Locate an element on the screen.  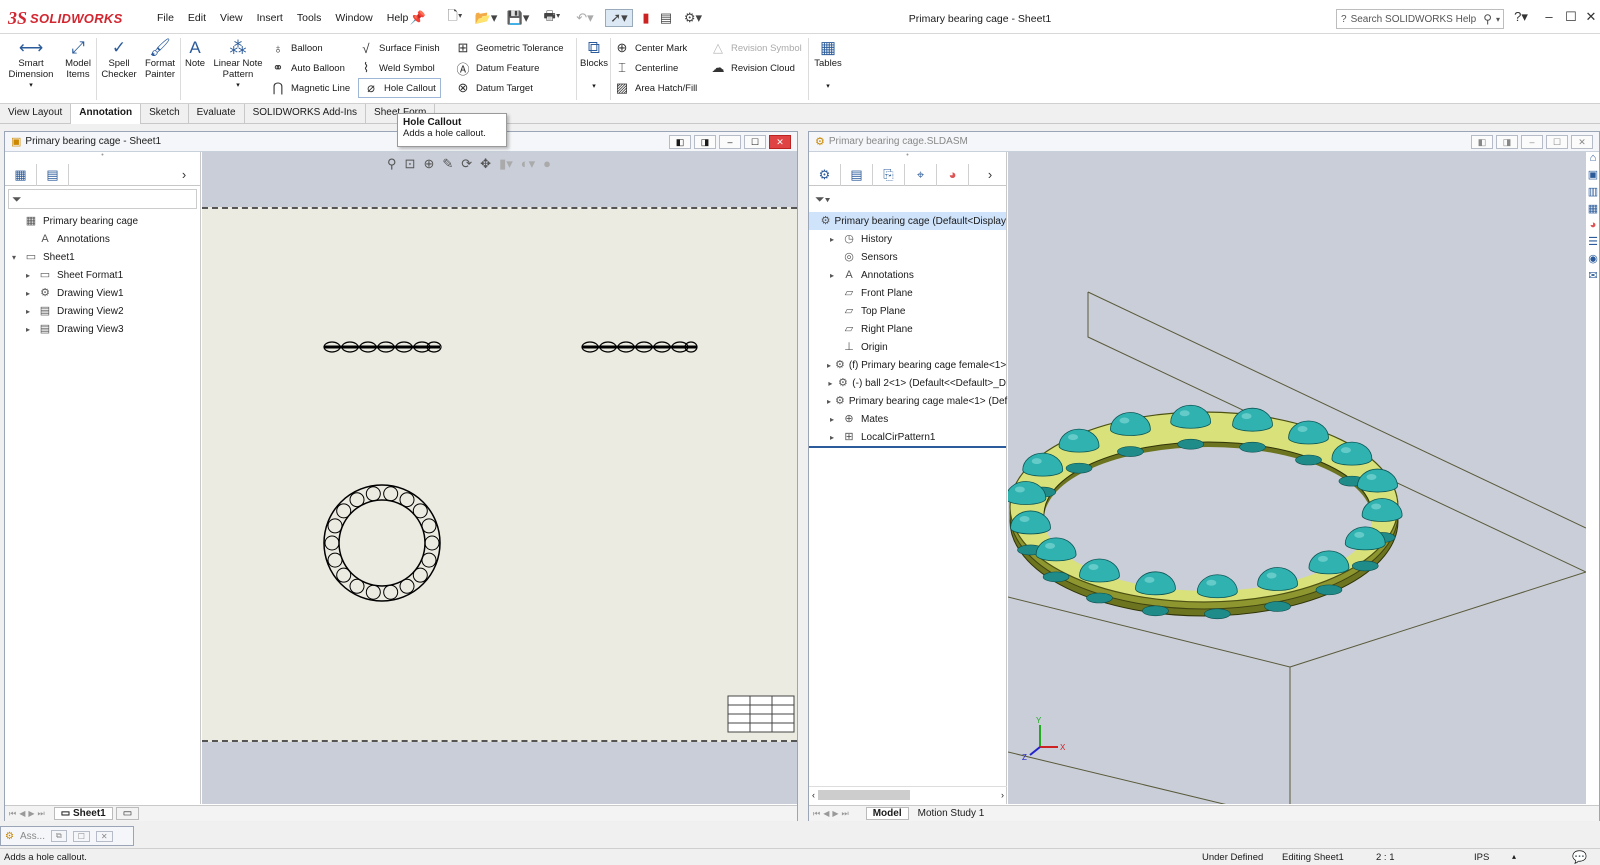
assembly-tree-item: ▱ Right Plane is located at coordinates (907, 329).